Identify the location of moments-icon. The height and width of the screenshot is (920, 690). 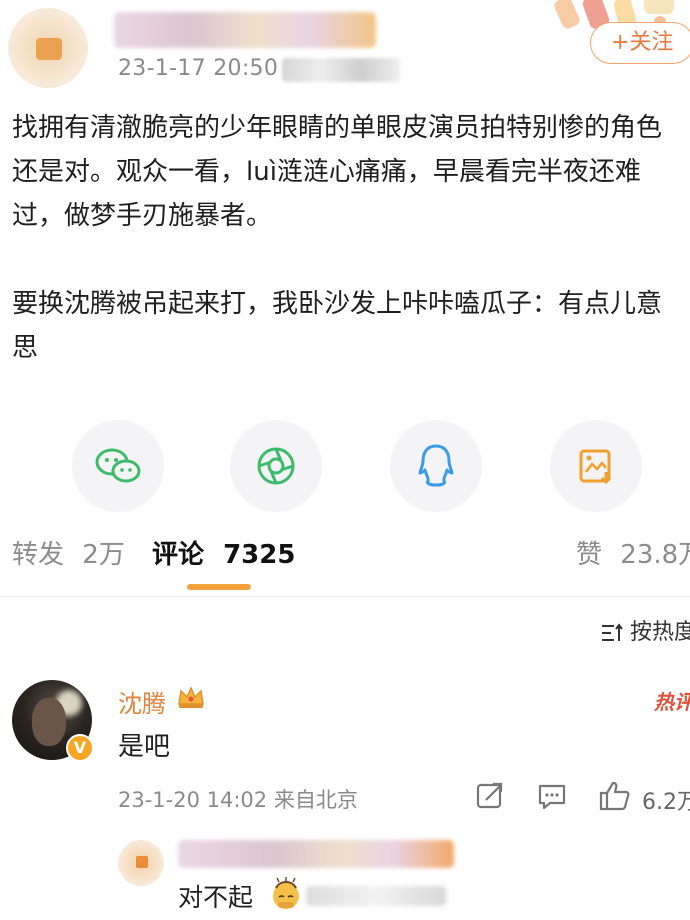
(276, 466).